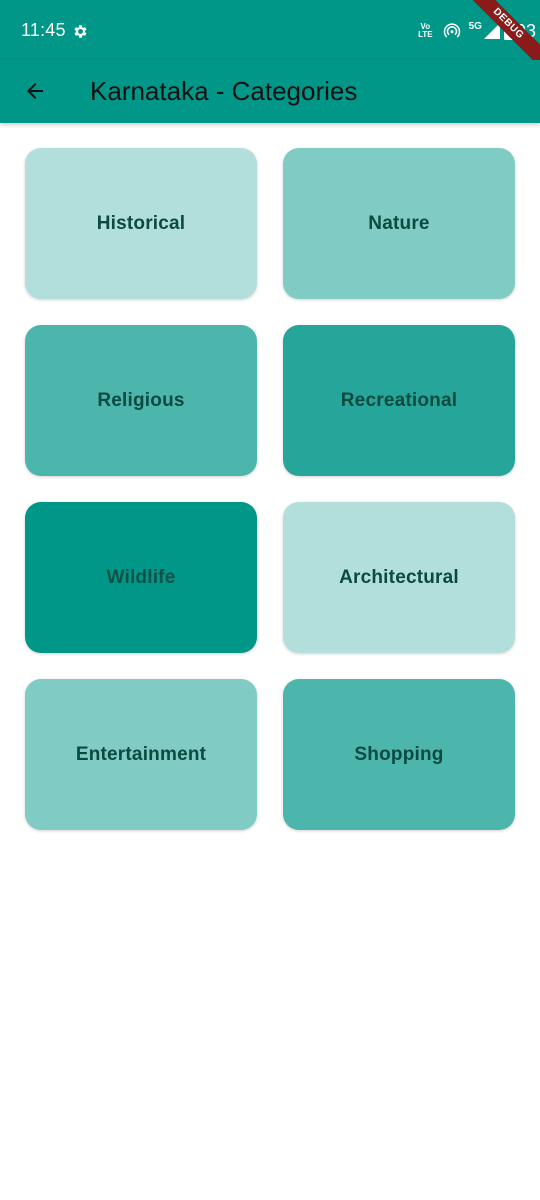 The height and width of the screenshot is (1200, 540). I want to click on back-button, so click(35, 91).